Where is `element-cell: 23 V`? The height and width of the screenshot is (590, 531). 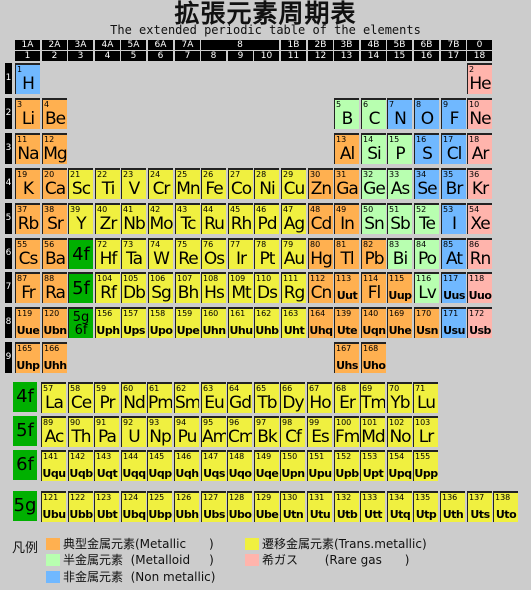 element-cell: 23 V is located at coordinates (133, 183).